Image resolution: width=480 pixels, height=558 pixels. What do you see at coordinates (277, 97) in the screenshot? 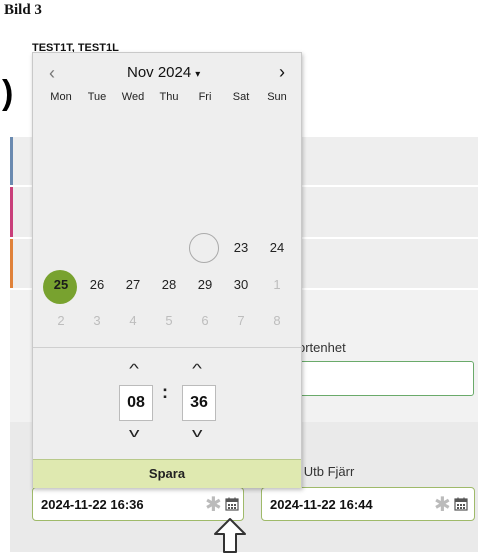
I see `weekday-label: Sun` at bounding box center [277, 97].